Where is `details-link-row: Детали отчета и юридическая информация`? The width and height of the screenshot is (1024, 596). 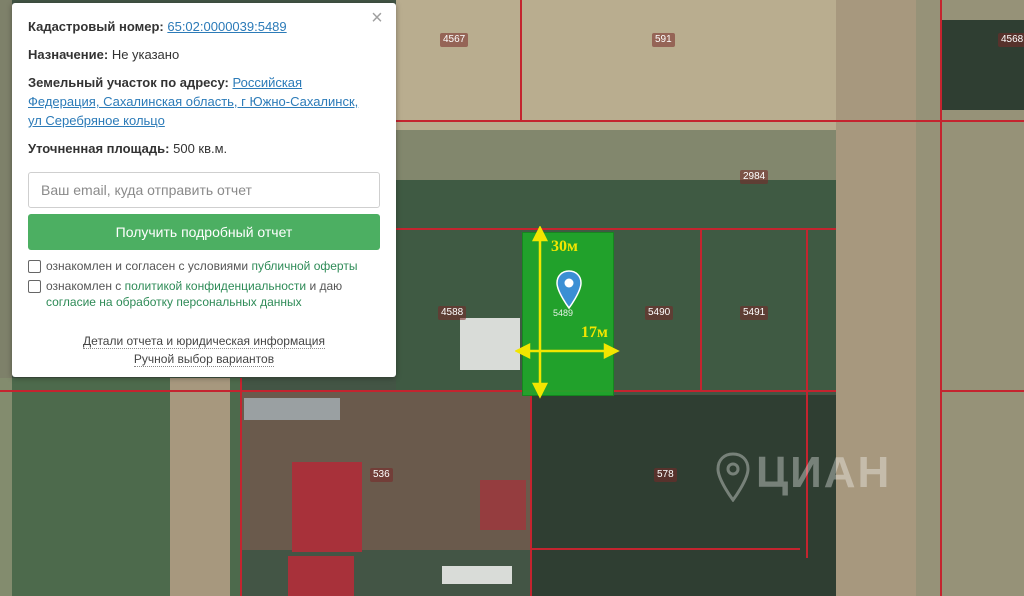
details-link-row: Детали отчета и юридическая информация is located at coordinates (204, 341).